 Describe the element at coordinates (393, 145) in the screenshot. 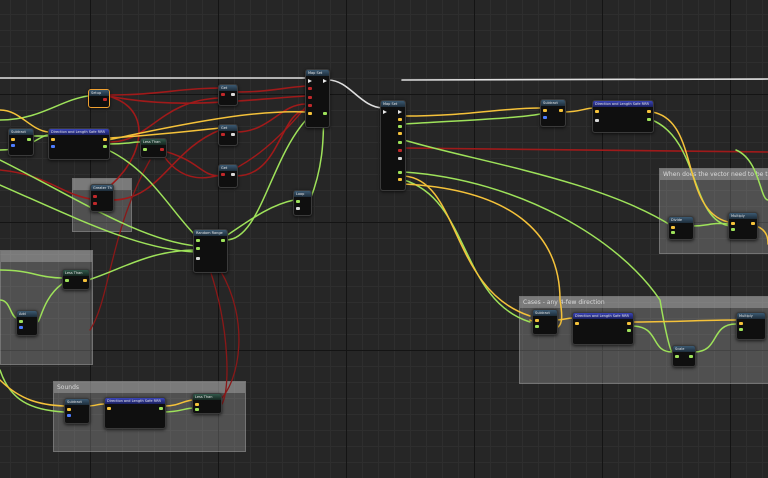

I see `map-set-node: Map Set` at that location.